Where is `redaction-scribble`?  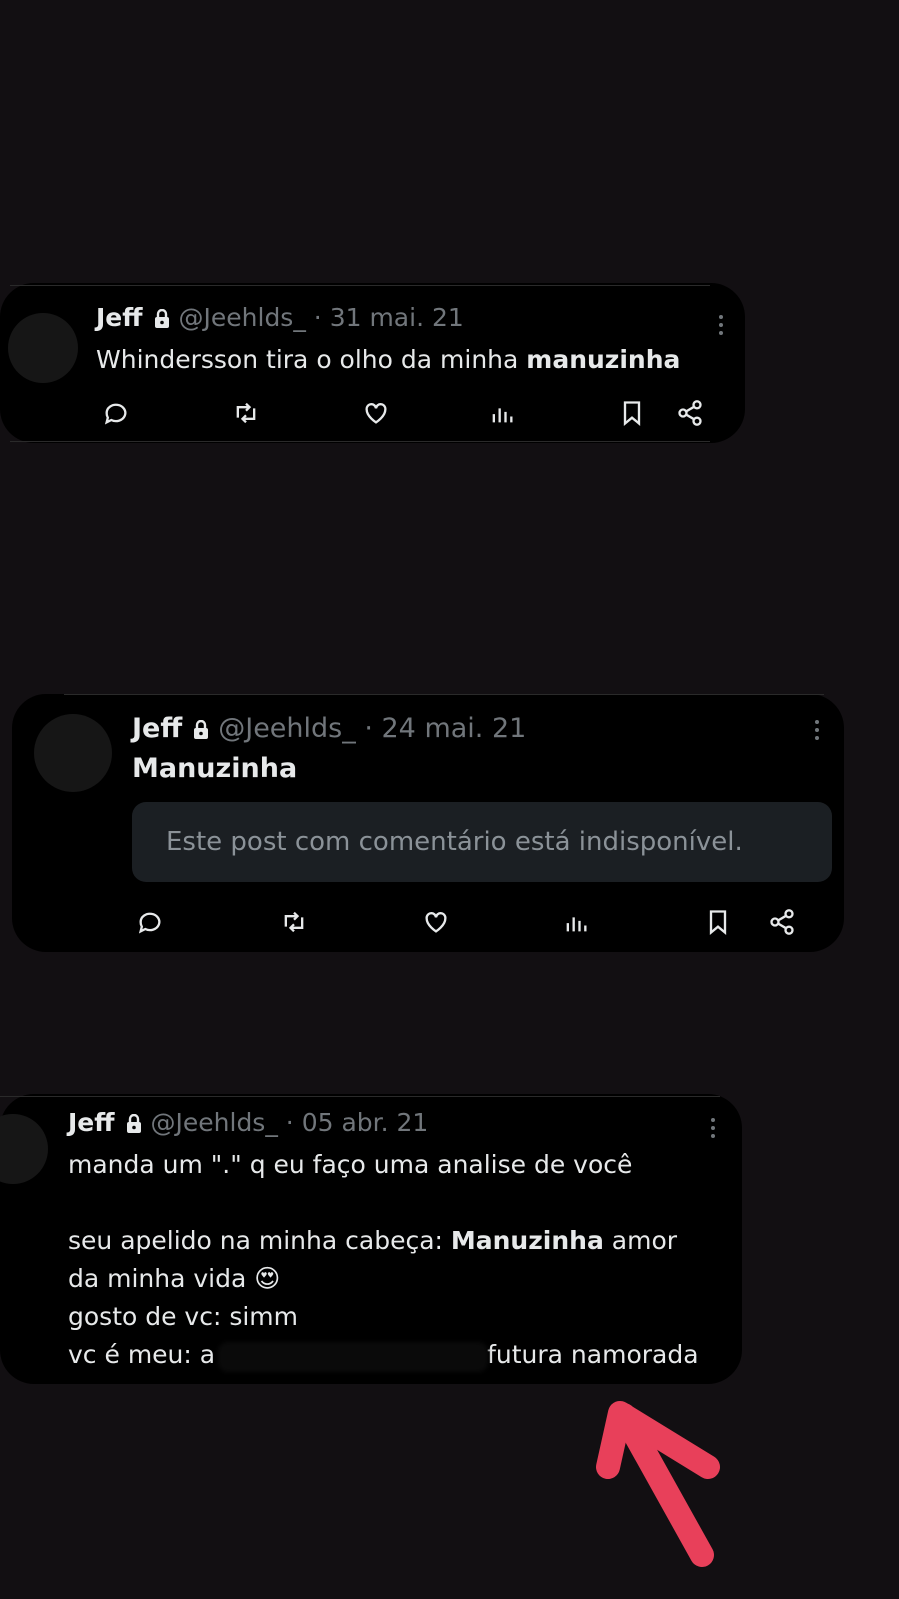 redaction-scribble is located at coordinates (353, 1357).